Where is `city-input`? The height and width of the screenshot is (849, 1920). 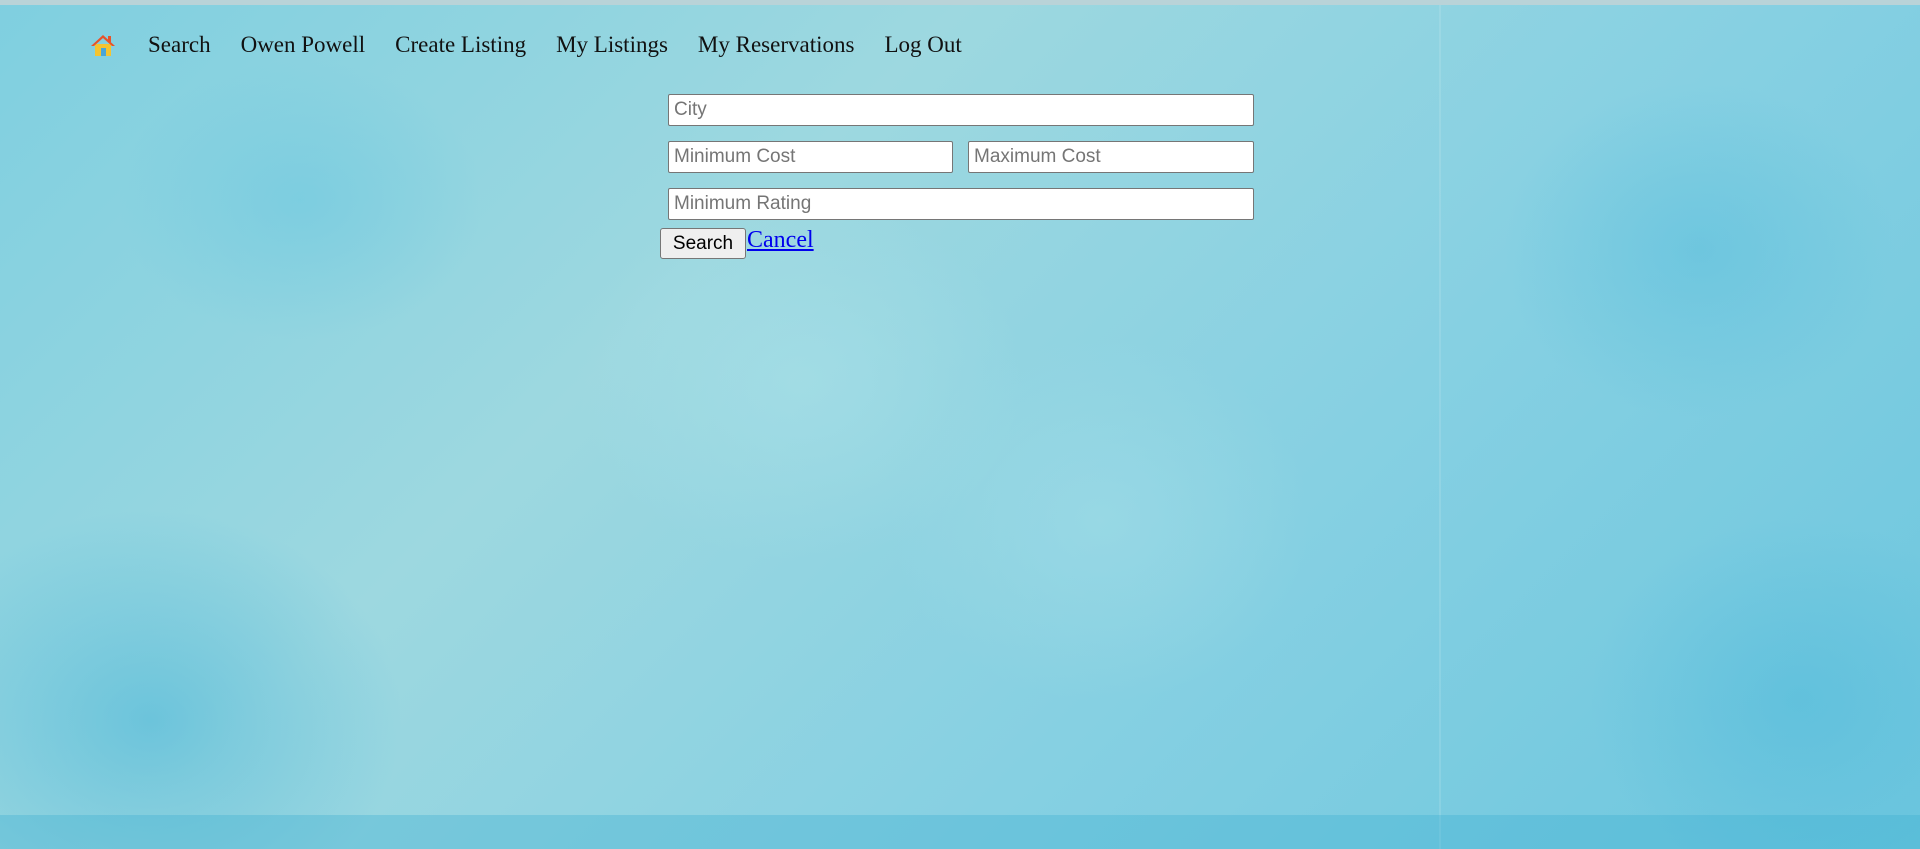 city-input is located at coordinates (961, 110).